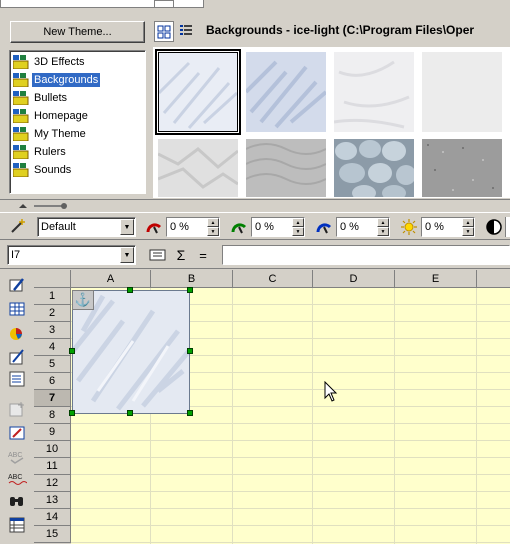  Describe the element at coordinates (17, 379) in the screenshot. I see `form-functions-icon` at that location.